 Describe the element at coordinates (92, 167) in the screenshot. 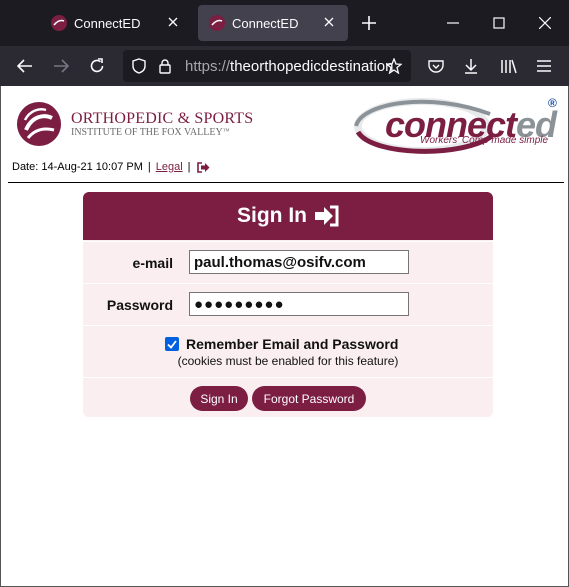

I see `date-value: 14-Aug-21 10:07 PM` at that location.